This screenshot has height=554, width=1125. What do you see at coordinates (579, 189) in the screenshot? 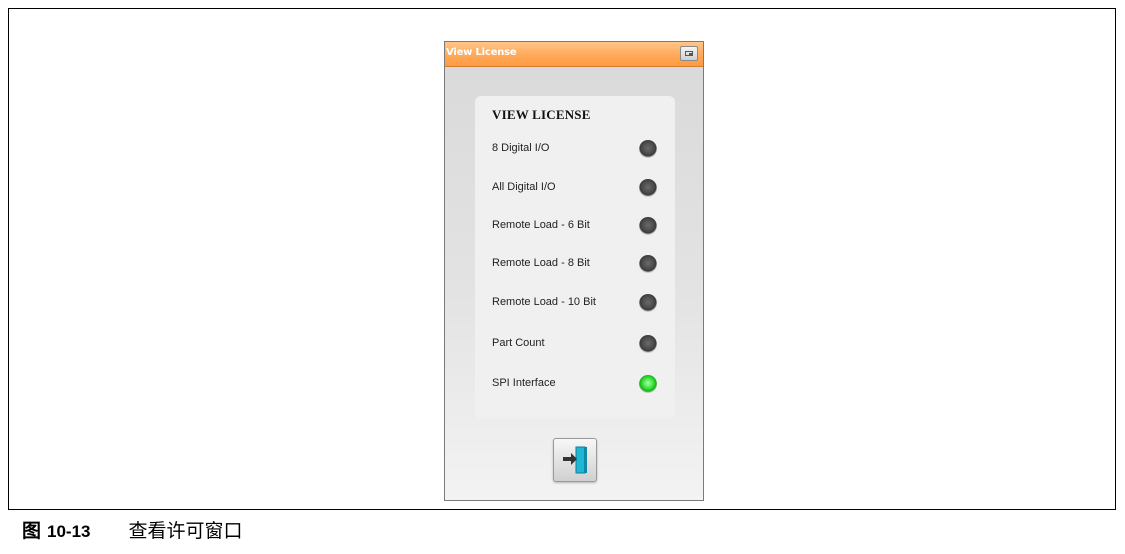
I see `license-row: All Digital I/O` at bounding box center [579, 189].